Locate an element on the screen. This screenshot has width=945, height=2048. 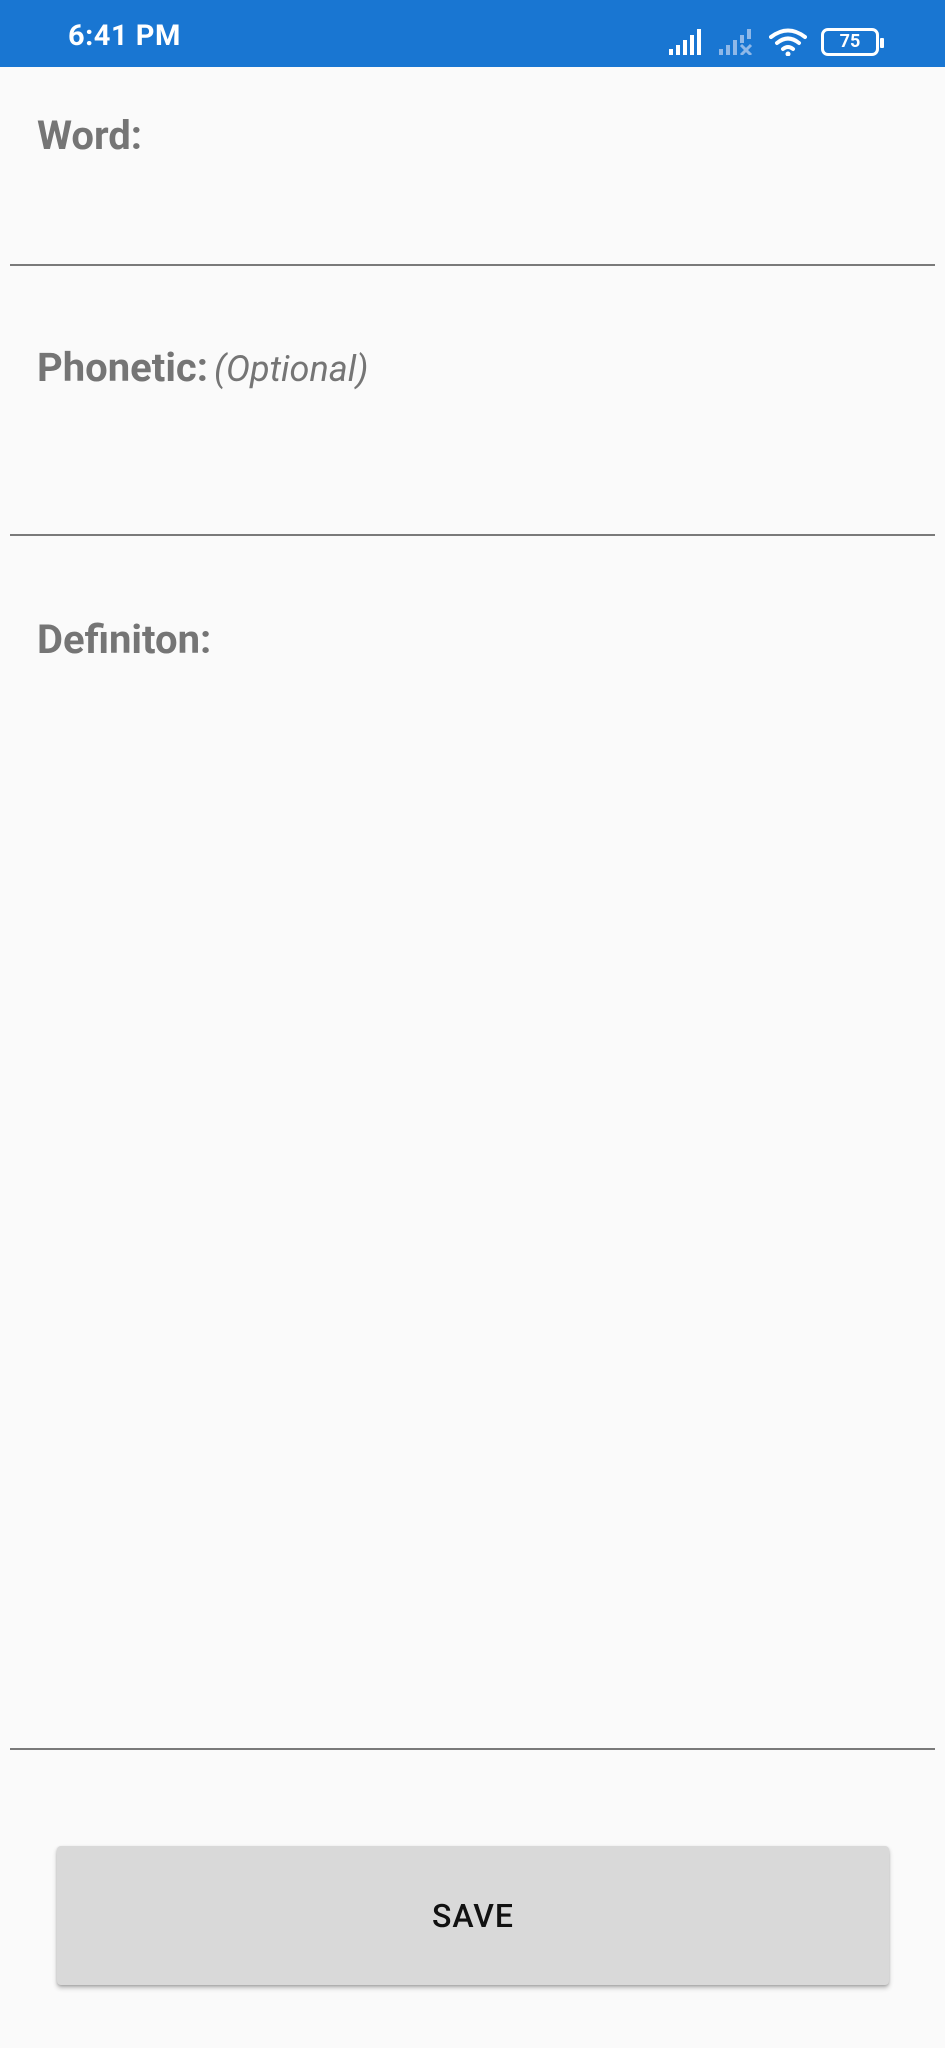
word-label: Word: is located at coordinates (89, 136).